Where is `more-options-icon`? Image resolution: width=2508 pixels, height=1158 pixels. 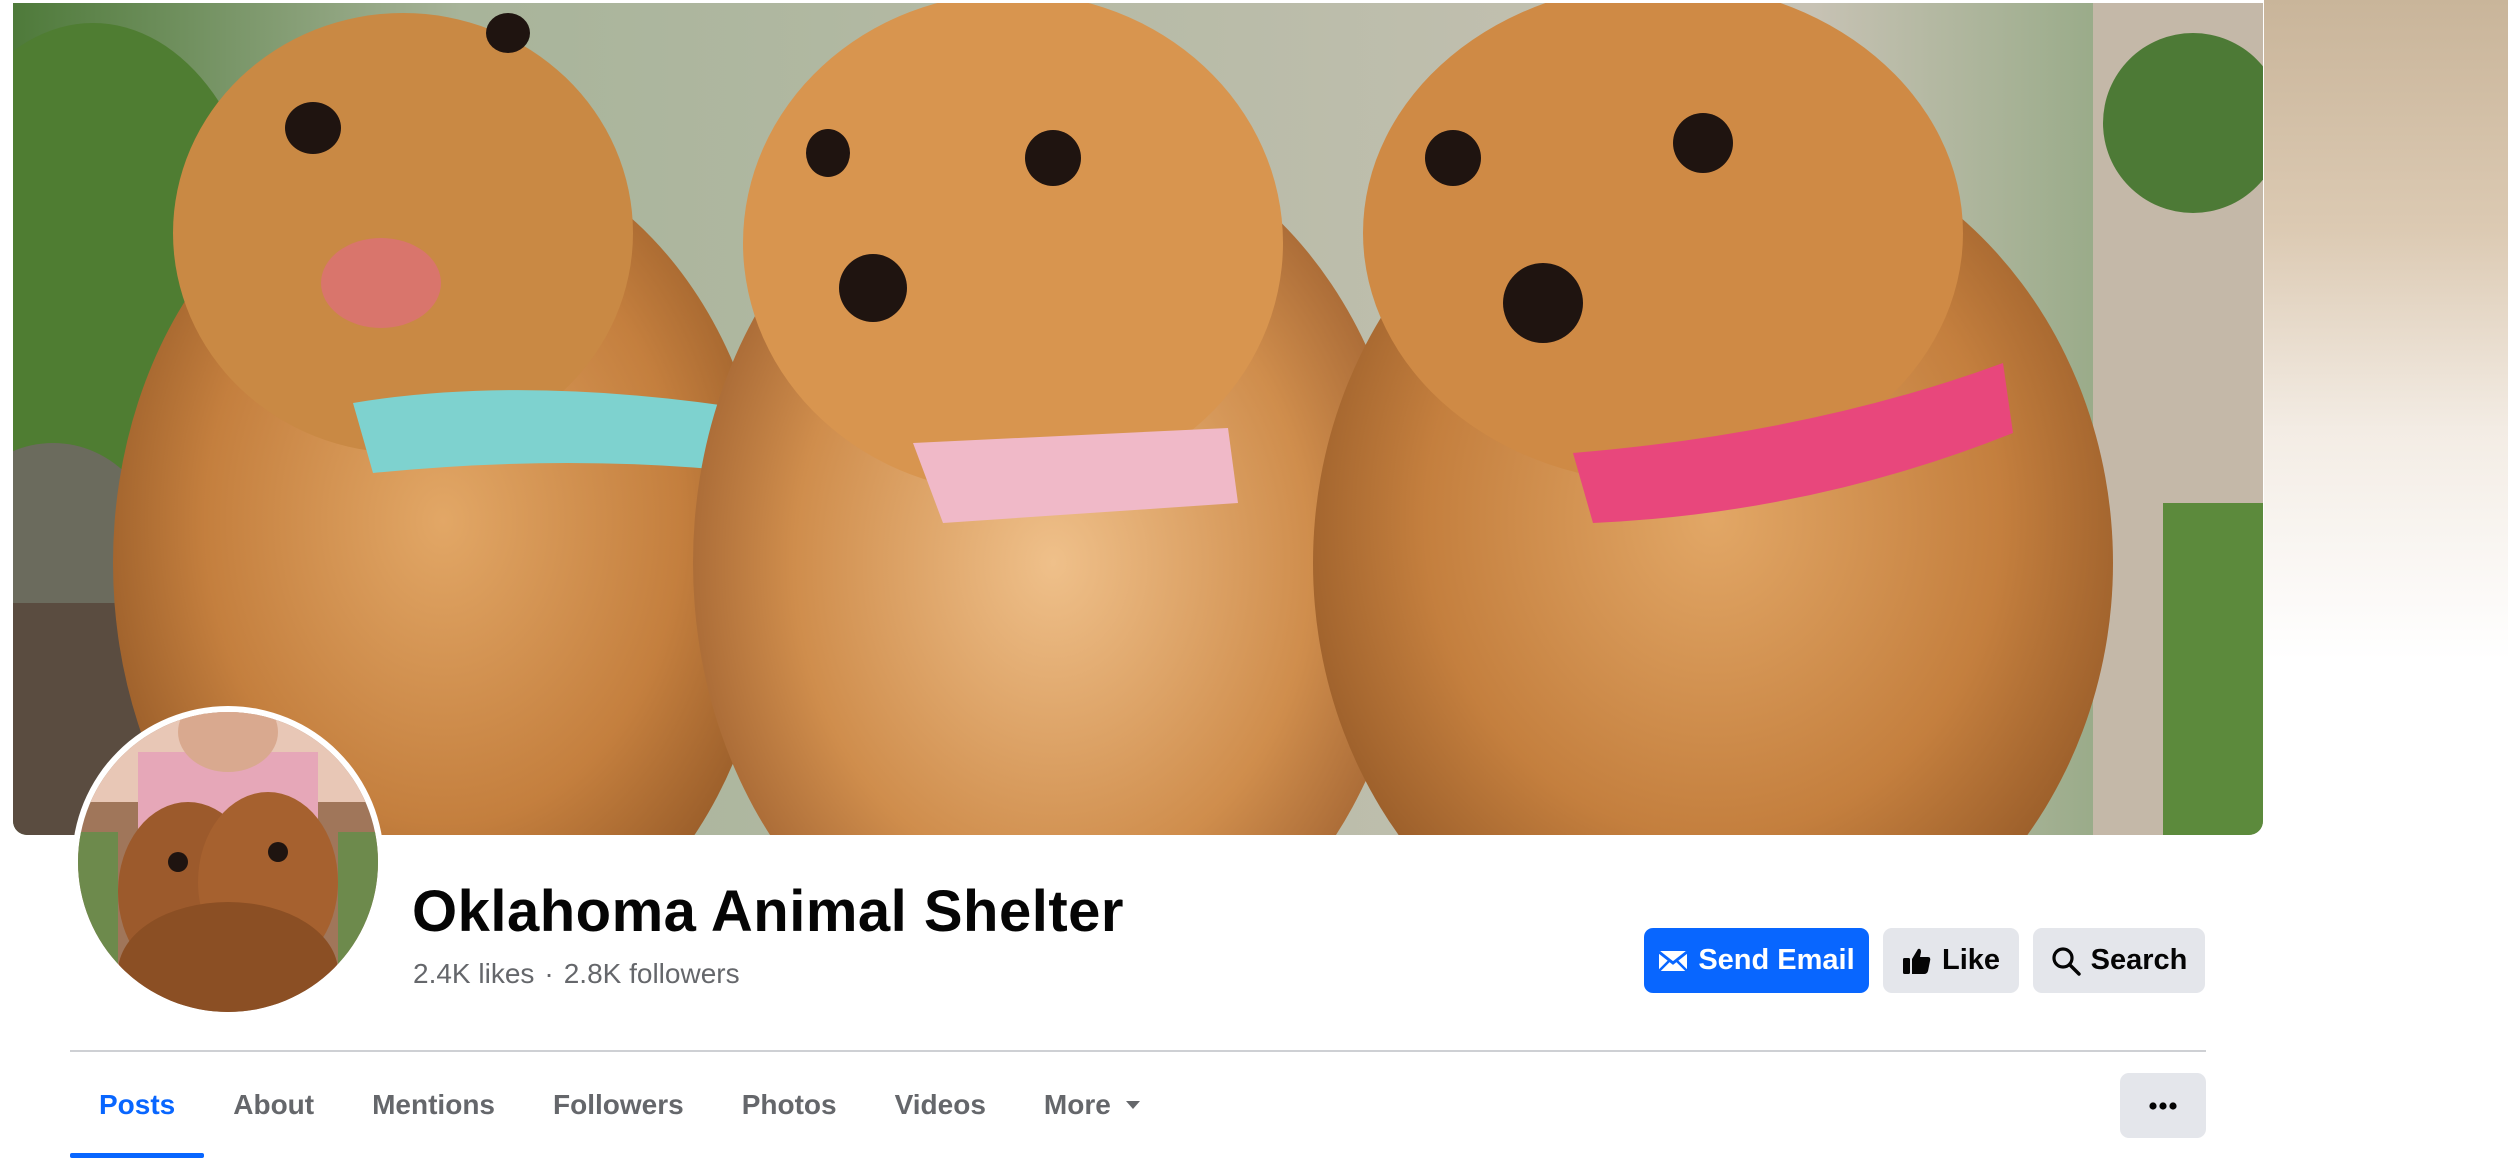 more-options-icon is located at coordinates (2163, 1105).